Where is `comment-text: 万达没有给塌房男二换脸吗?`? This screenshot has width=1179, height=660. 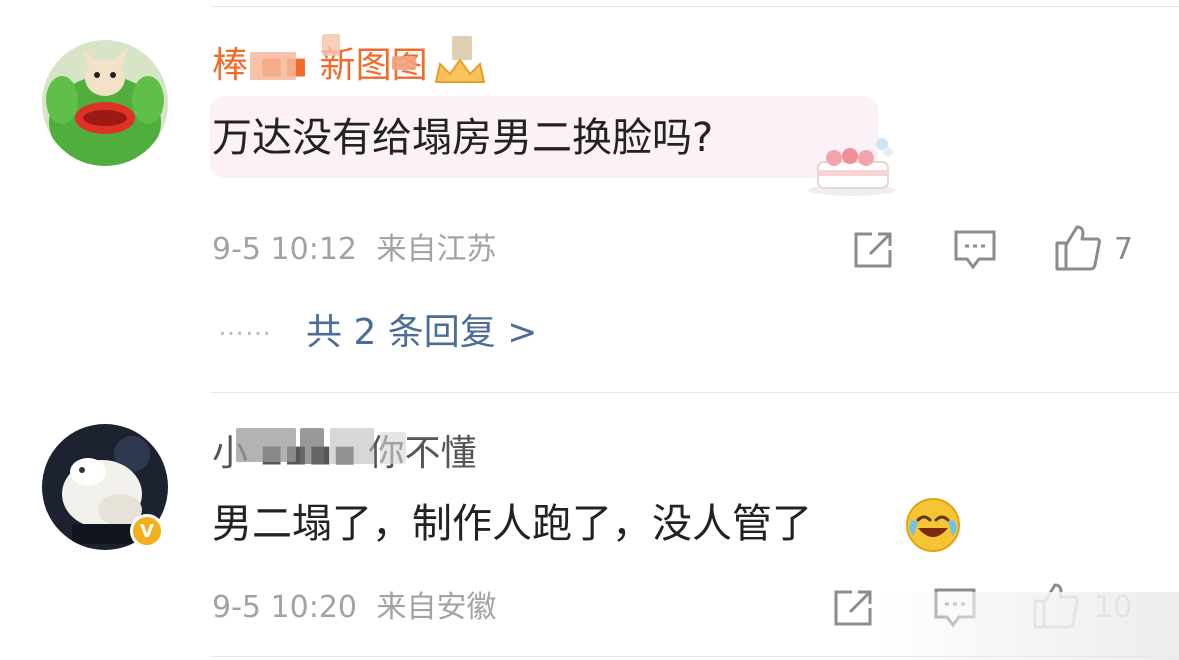
comment-text: 万达没有给塌房男二换脸吗? is located at coordinates (463, 138).